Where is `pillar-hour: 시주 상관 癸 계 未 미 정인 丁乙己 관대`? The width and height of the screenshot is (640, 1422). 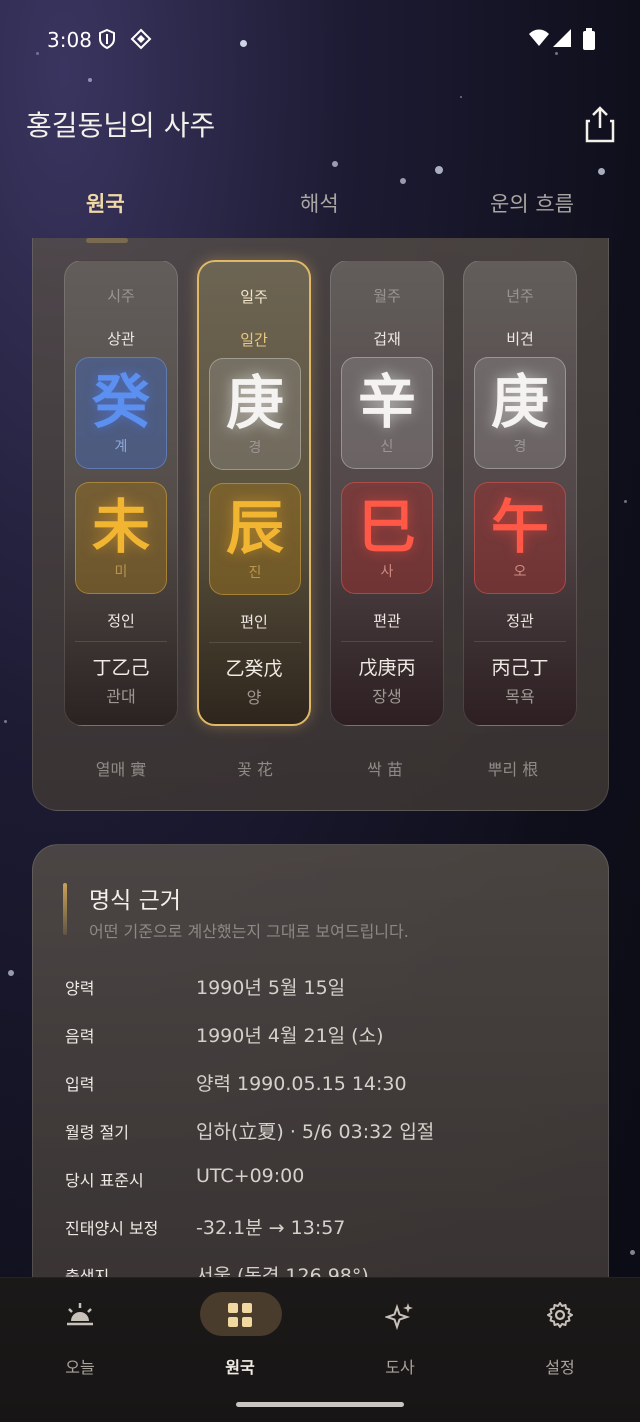 pillar-hour: 시주 상관 癸 계 未 미 정인 丁乙己 관대 is located at coordinates (121, 493).